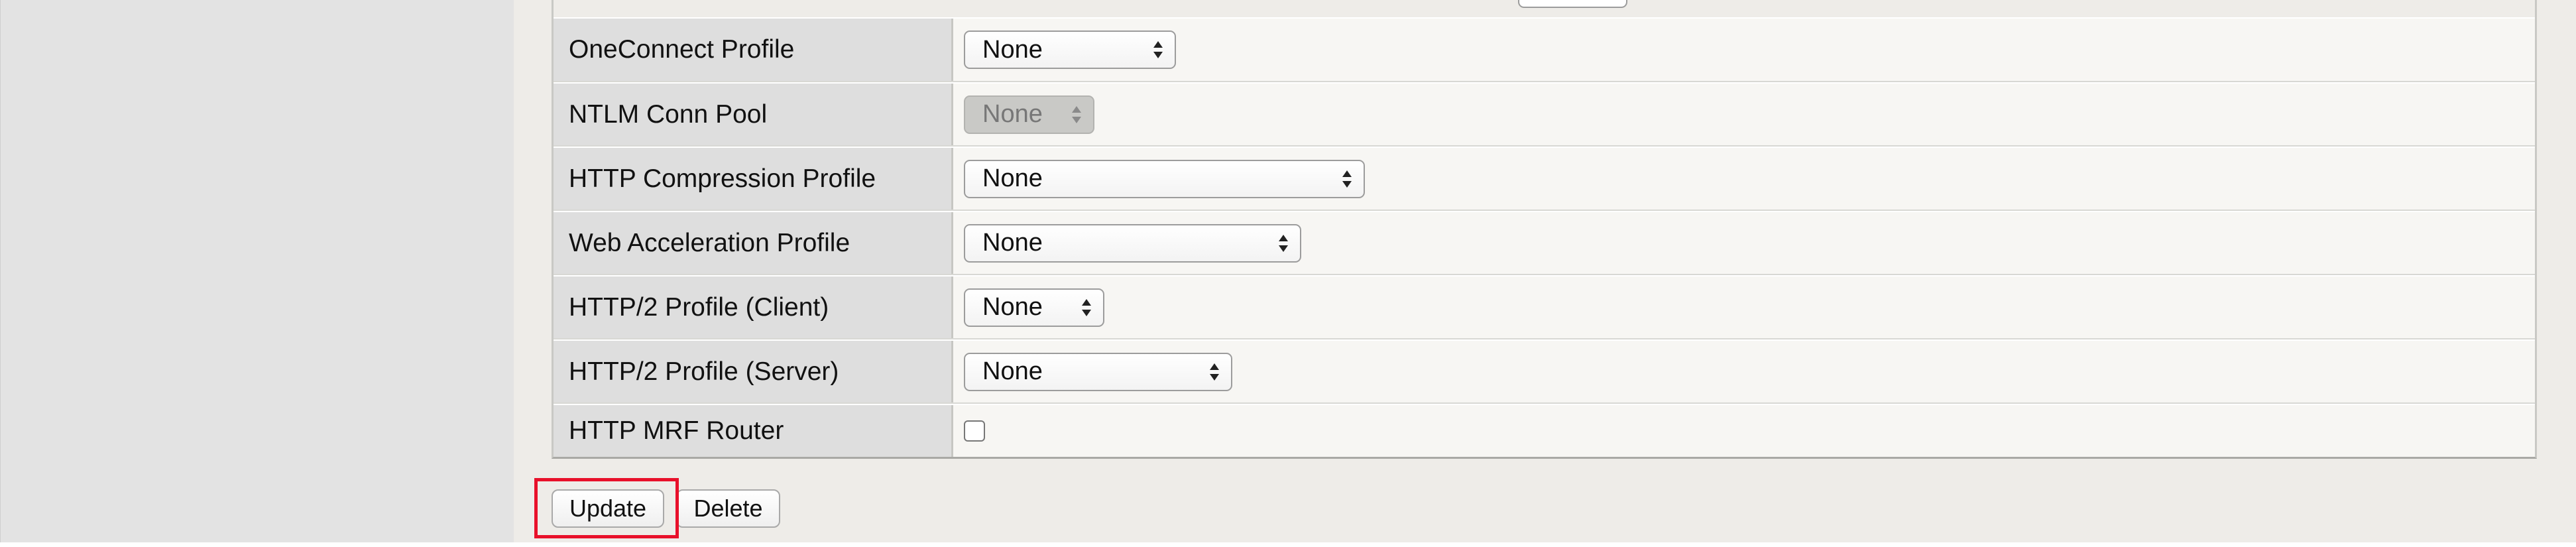 Image resolution: width=2576 pixels, height=547 pixels. Describe the element at coordinates (728, 508) in the screenshot. I see `delete-button: Delete` at that location.